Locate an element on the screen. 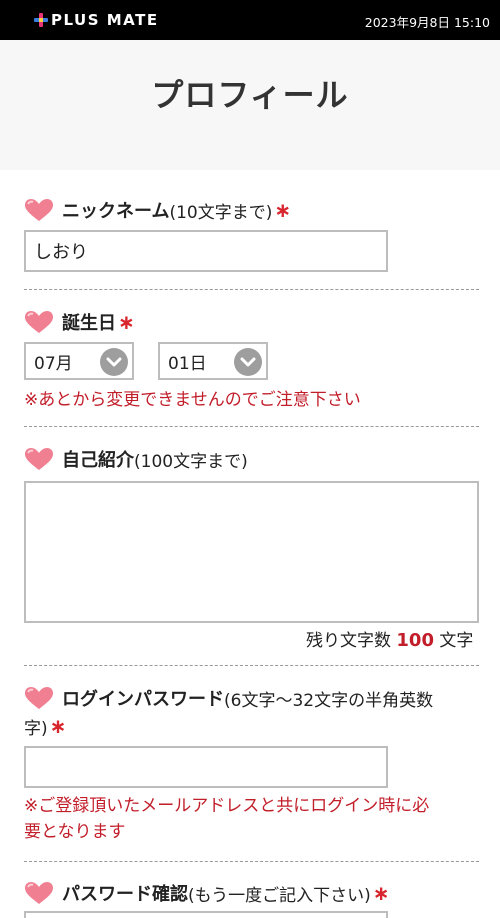 The image size is (500, 918). password-confirm-section: パスワード確認 (もう一度ご記入下さい) ∗ is located at coordinates (251, 893).